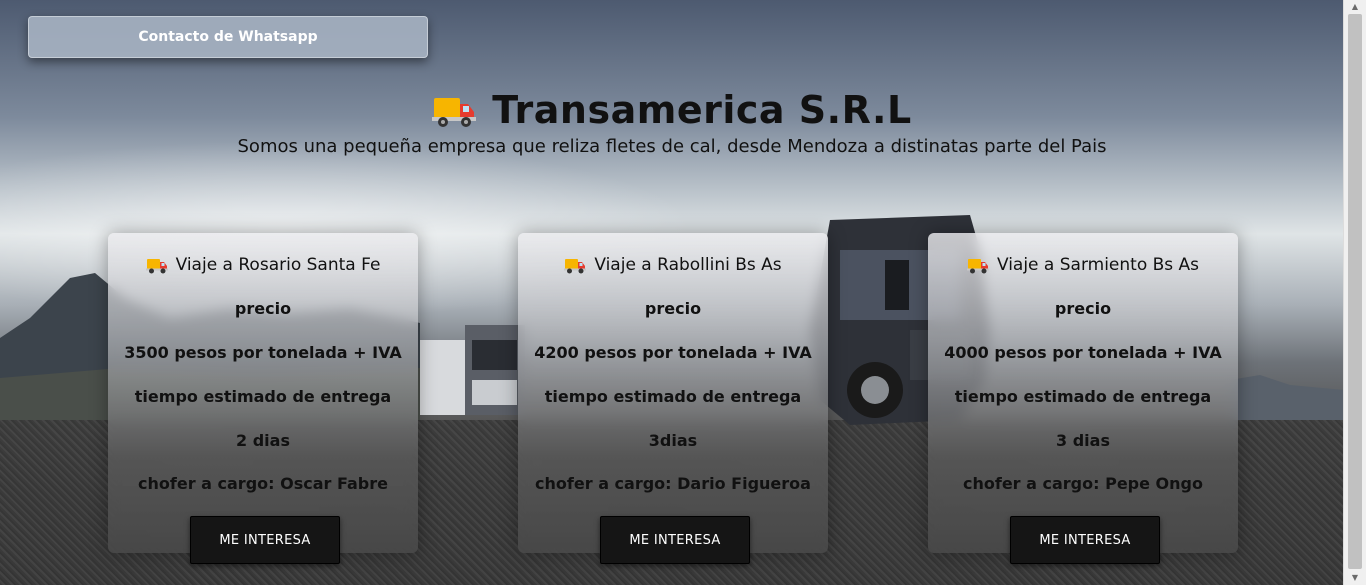  Describe the element at coordinates (673, 440) in the screenshot. I see `delivery-time-value: 3dias` at that location.